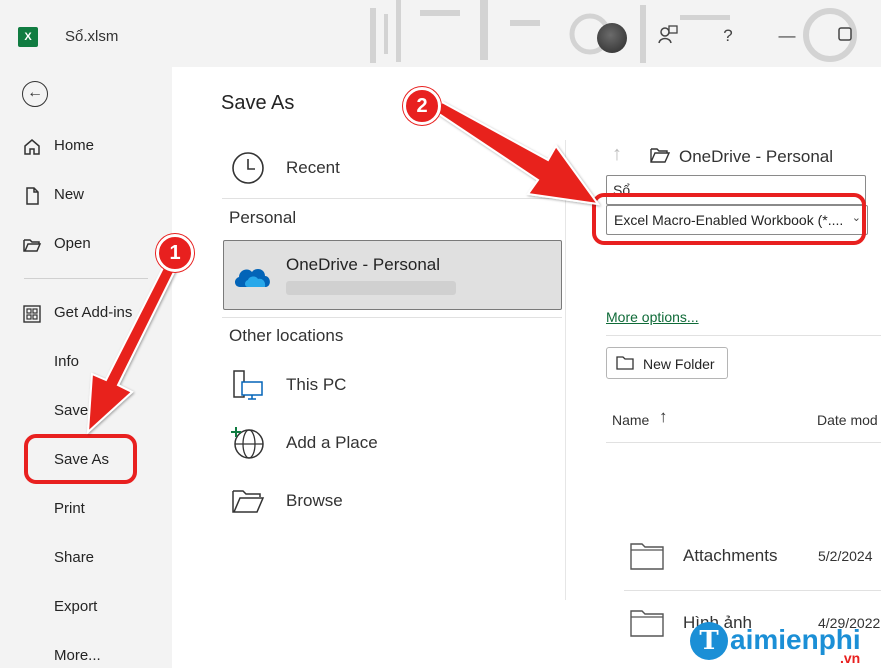  I want to click on location-onedrive: OneDrive - Personal, so click(392, 275).